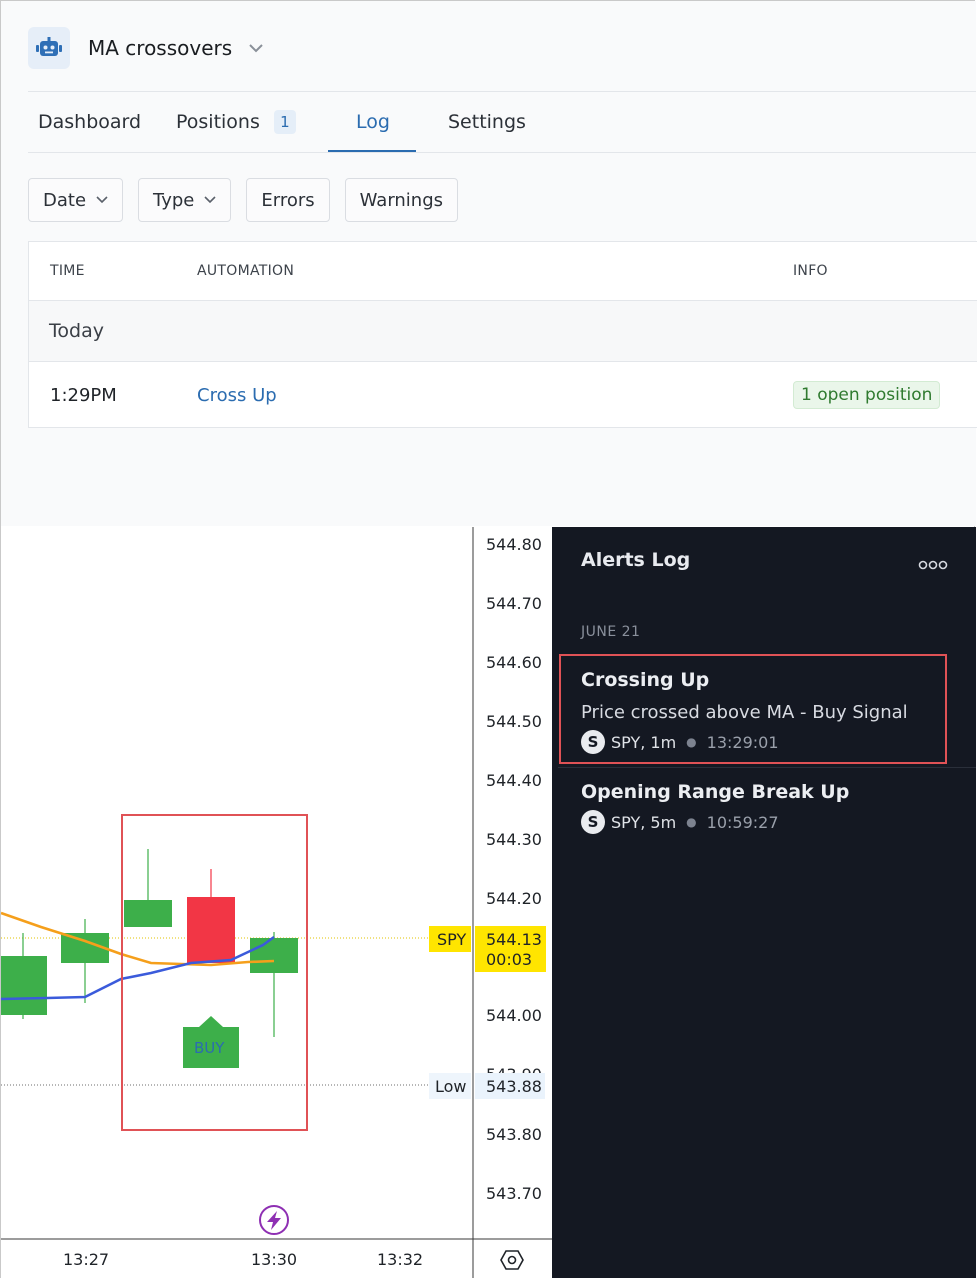 This screenshot has height=1280, width=977. I want to click on candles, so click(149, 943).